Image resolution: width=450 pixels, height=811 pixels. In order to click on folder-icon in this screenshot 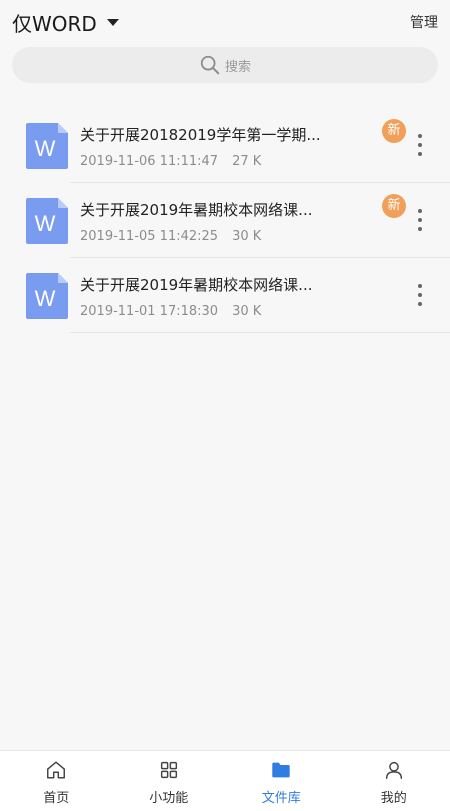, I will do `click(281, 770)`.